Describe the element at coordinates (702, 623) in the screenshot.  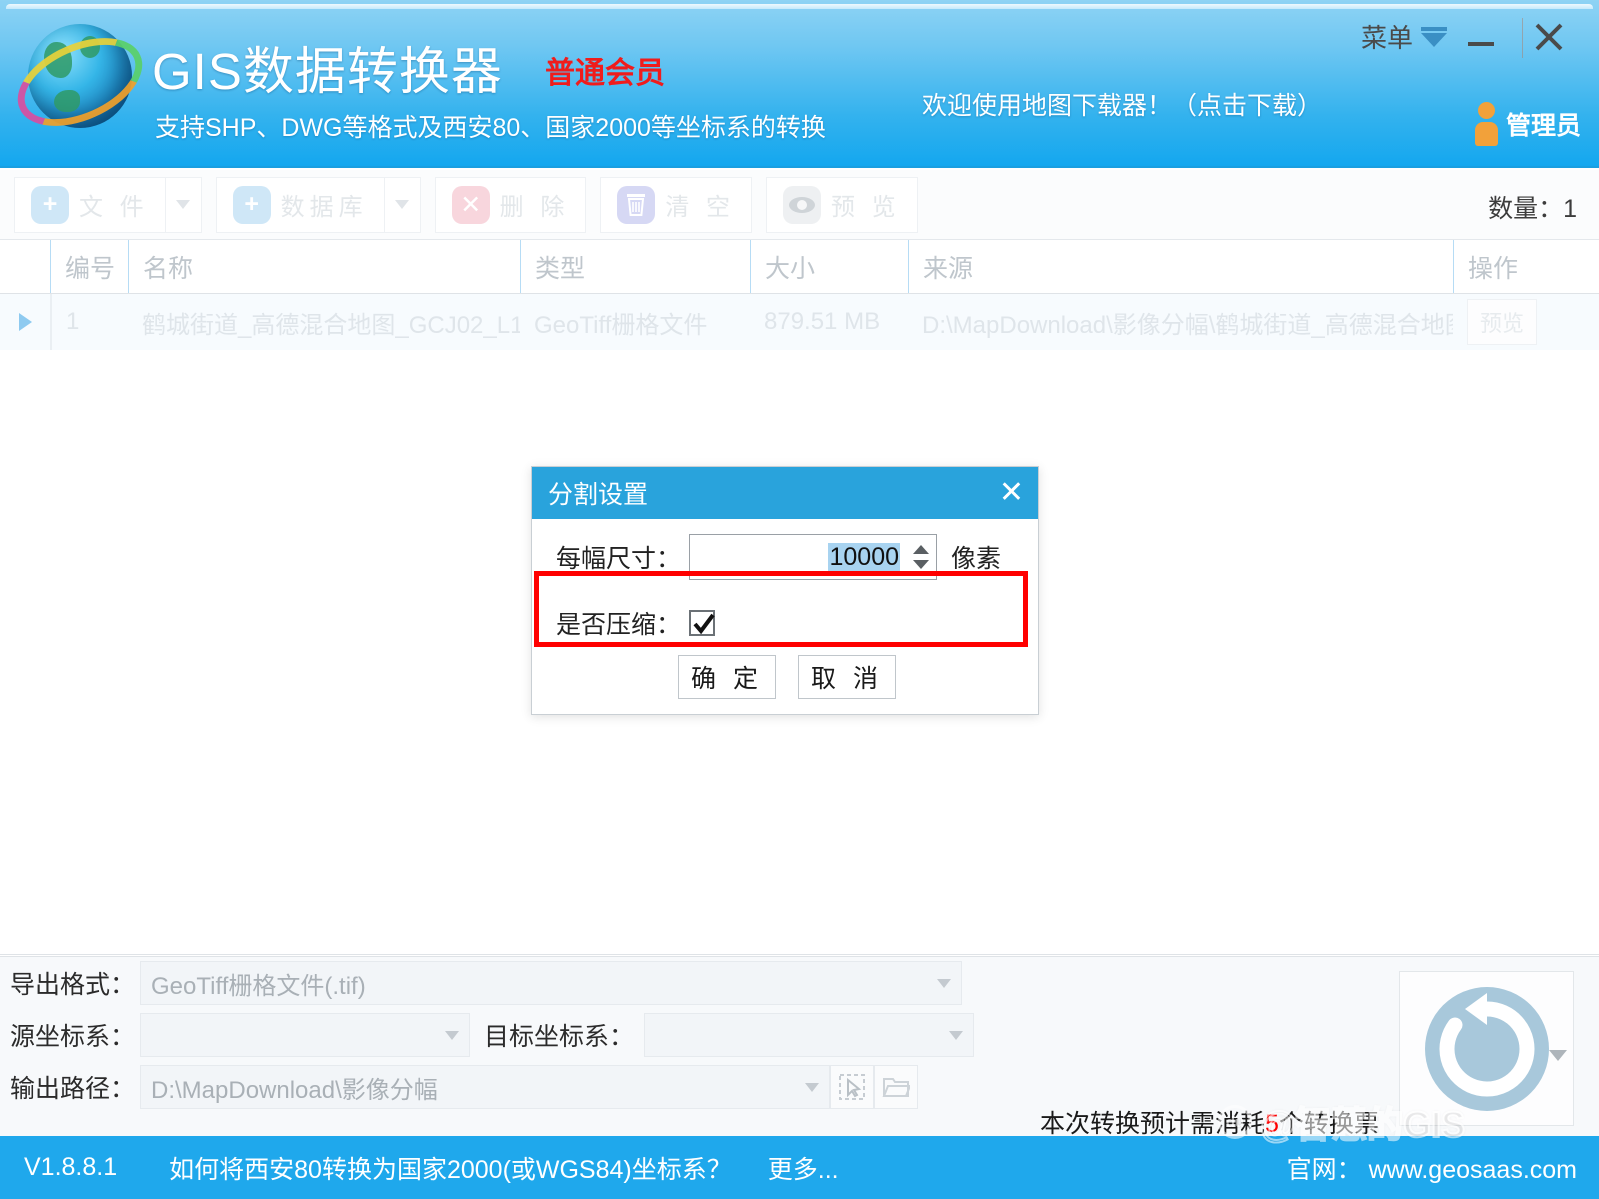
I see `compress-checkbox` at that location.